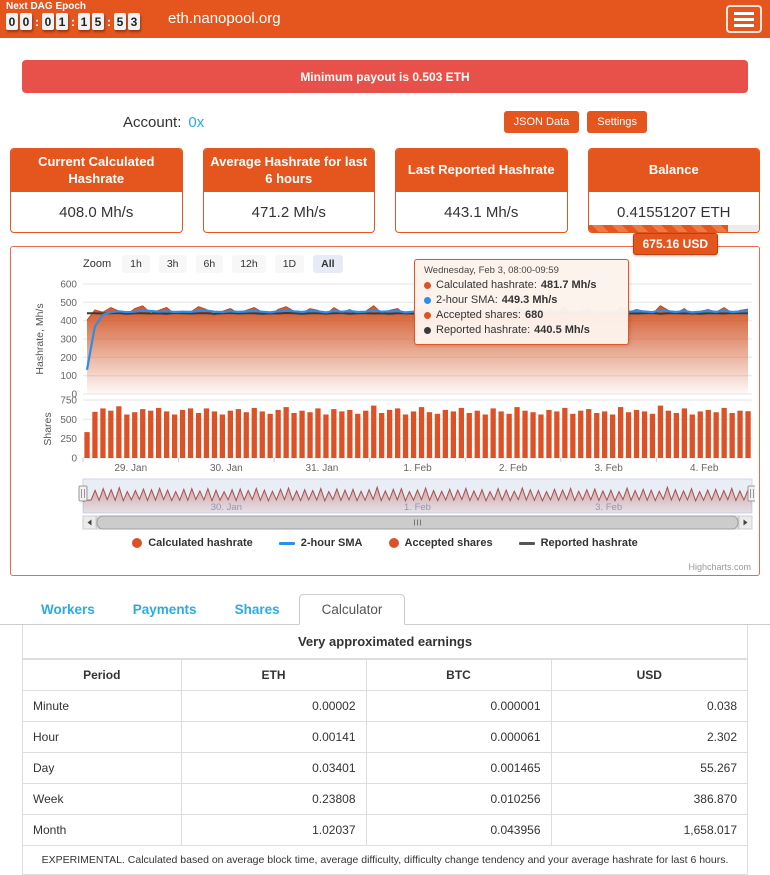 The width and height of the screenshot is (770, 875). Describe the element at coordinates (322, 468) in the screenshot. I see `svg-text: 31. Jan` at that location.